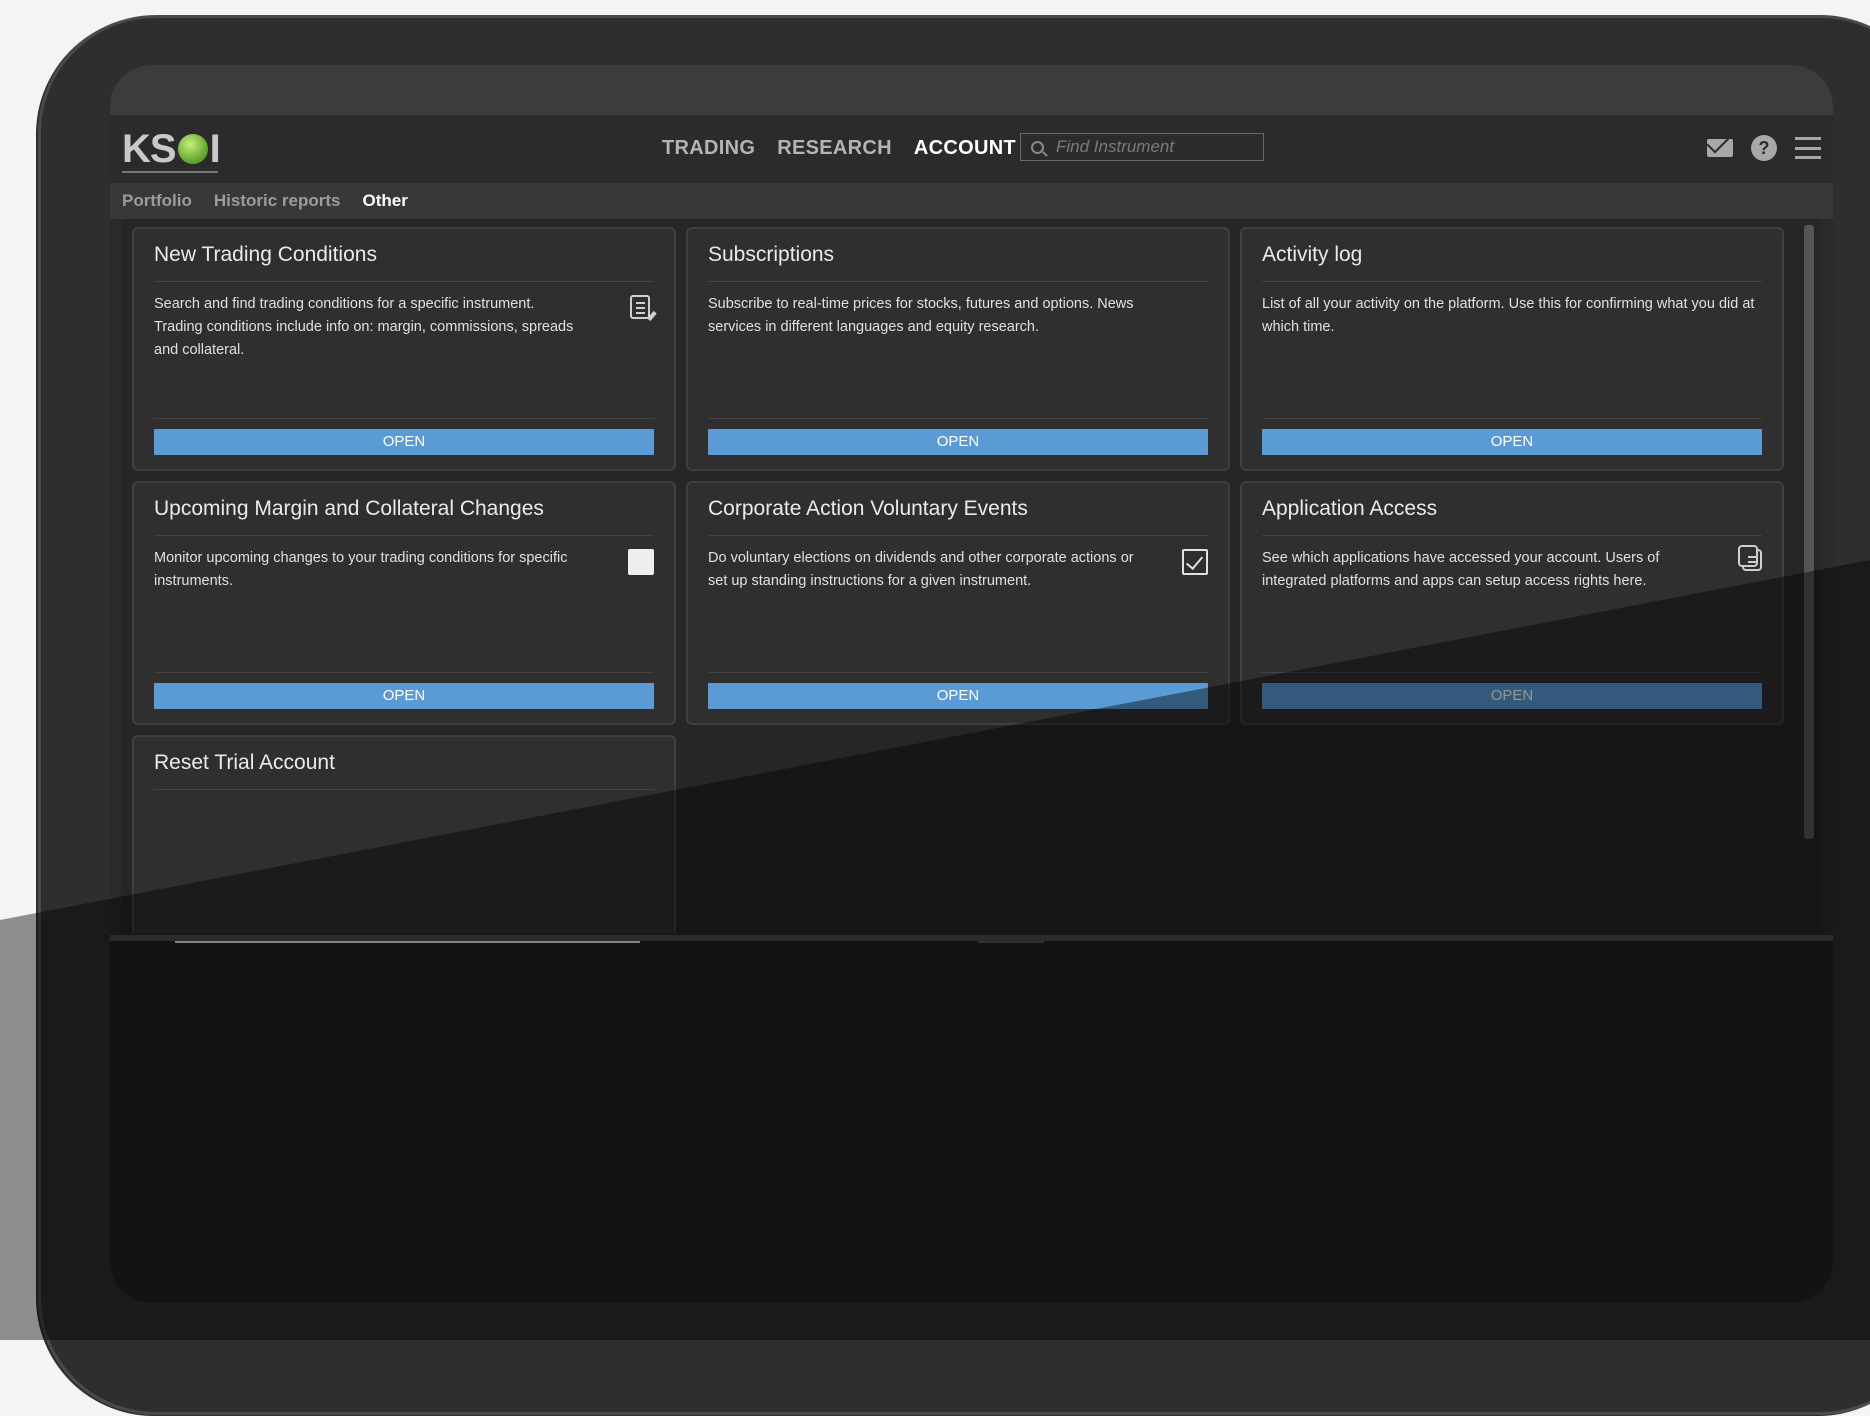 This screenshot has height=1416, width=1870. What do you see at coordinates (1312, 254) in the screenshot?
I see `card-title: Activity log` at bounding box center [1312, 254].